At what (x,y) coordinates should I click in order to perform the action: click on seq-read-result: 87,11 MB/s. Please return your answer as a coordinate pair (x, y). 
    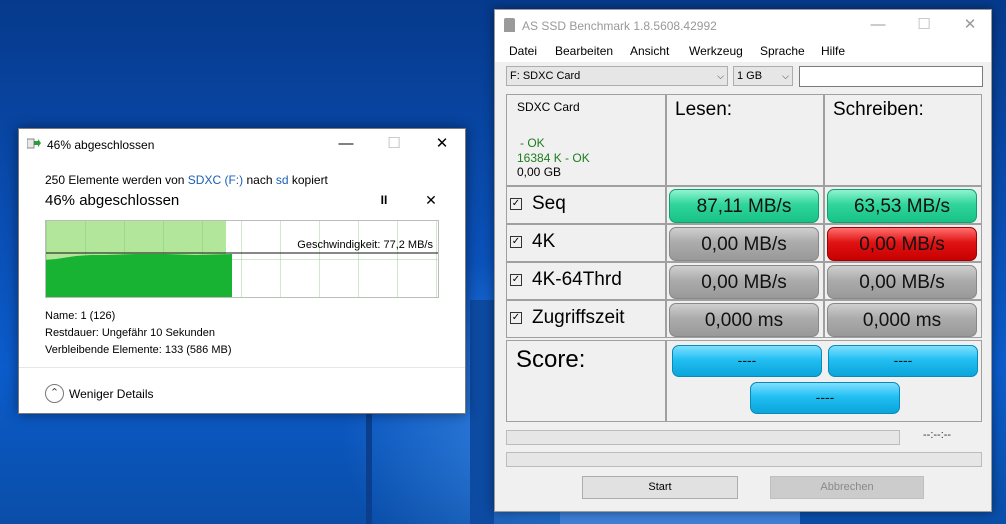
    Looking at the image, I should click on (744, 206).